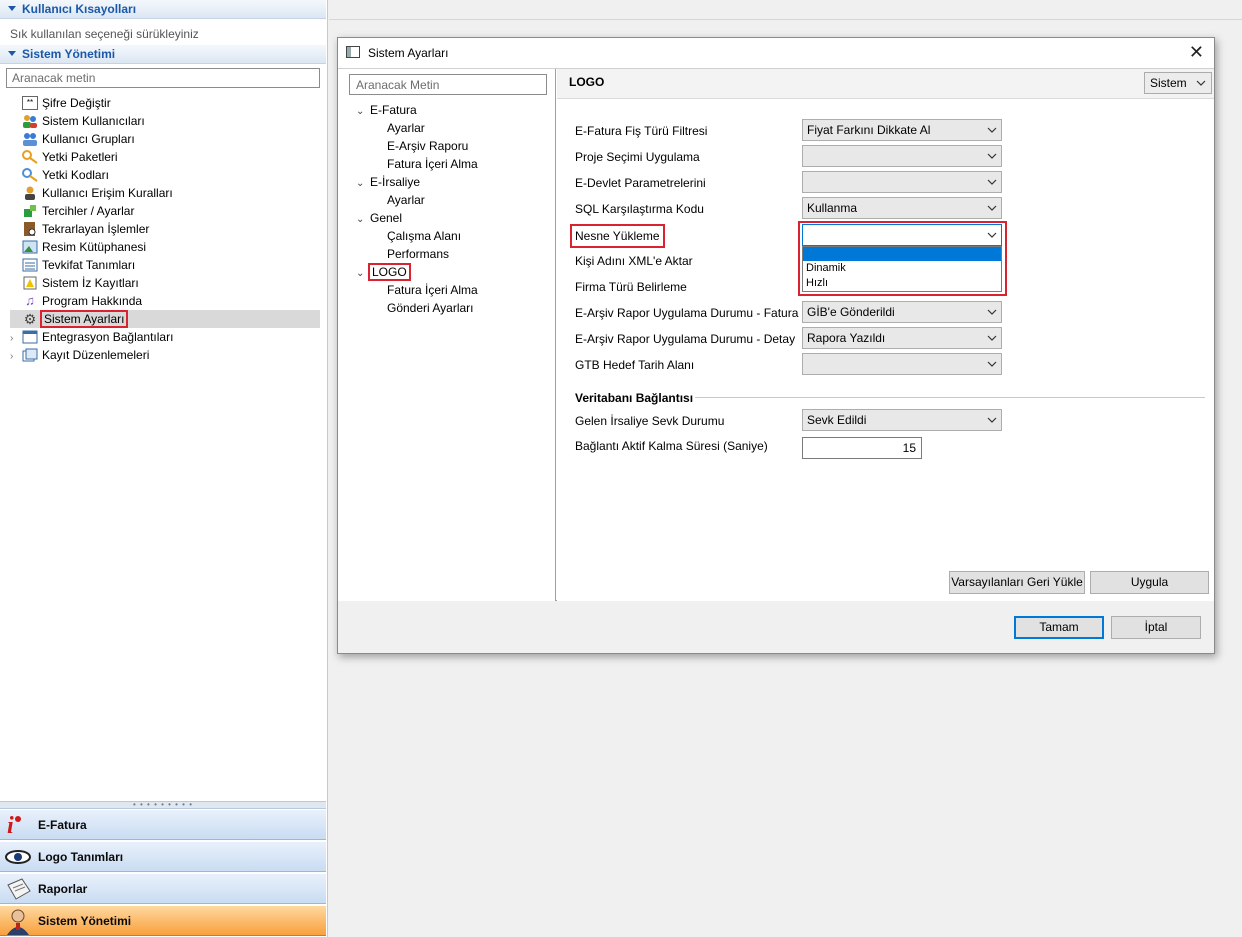 This screenshot has width=1242, height=937. I want to click on nav-efatura: i E-Fatura, so click(163, 824).